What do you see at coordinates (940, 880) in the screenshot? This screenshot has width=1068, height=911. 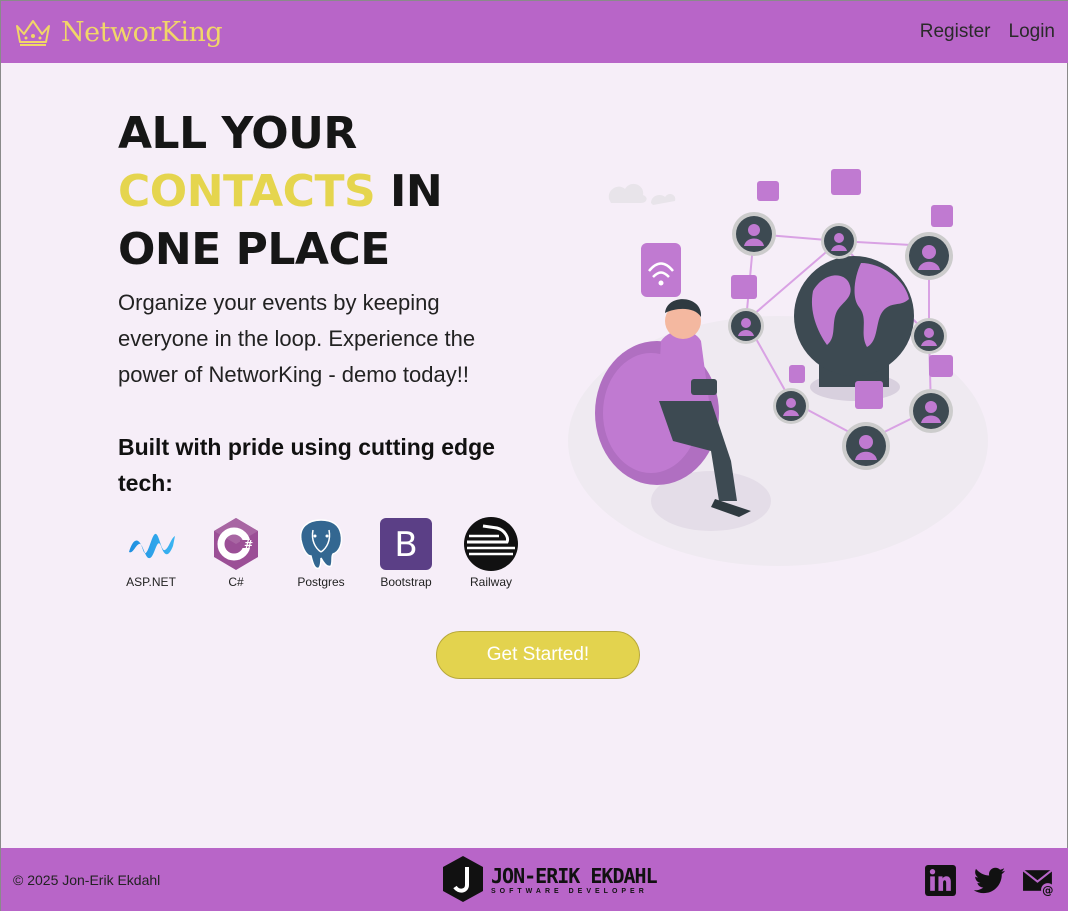 I see `linkedin-icon` at bounding box center [940, 880].